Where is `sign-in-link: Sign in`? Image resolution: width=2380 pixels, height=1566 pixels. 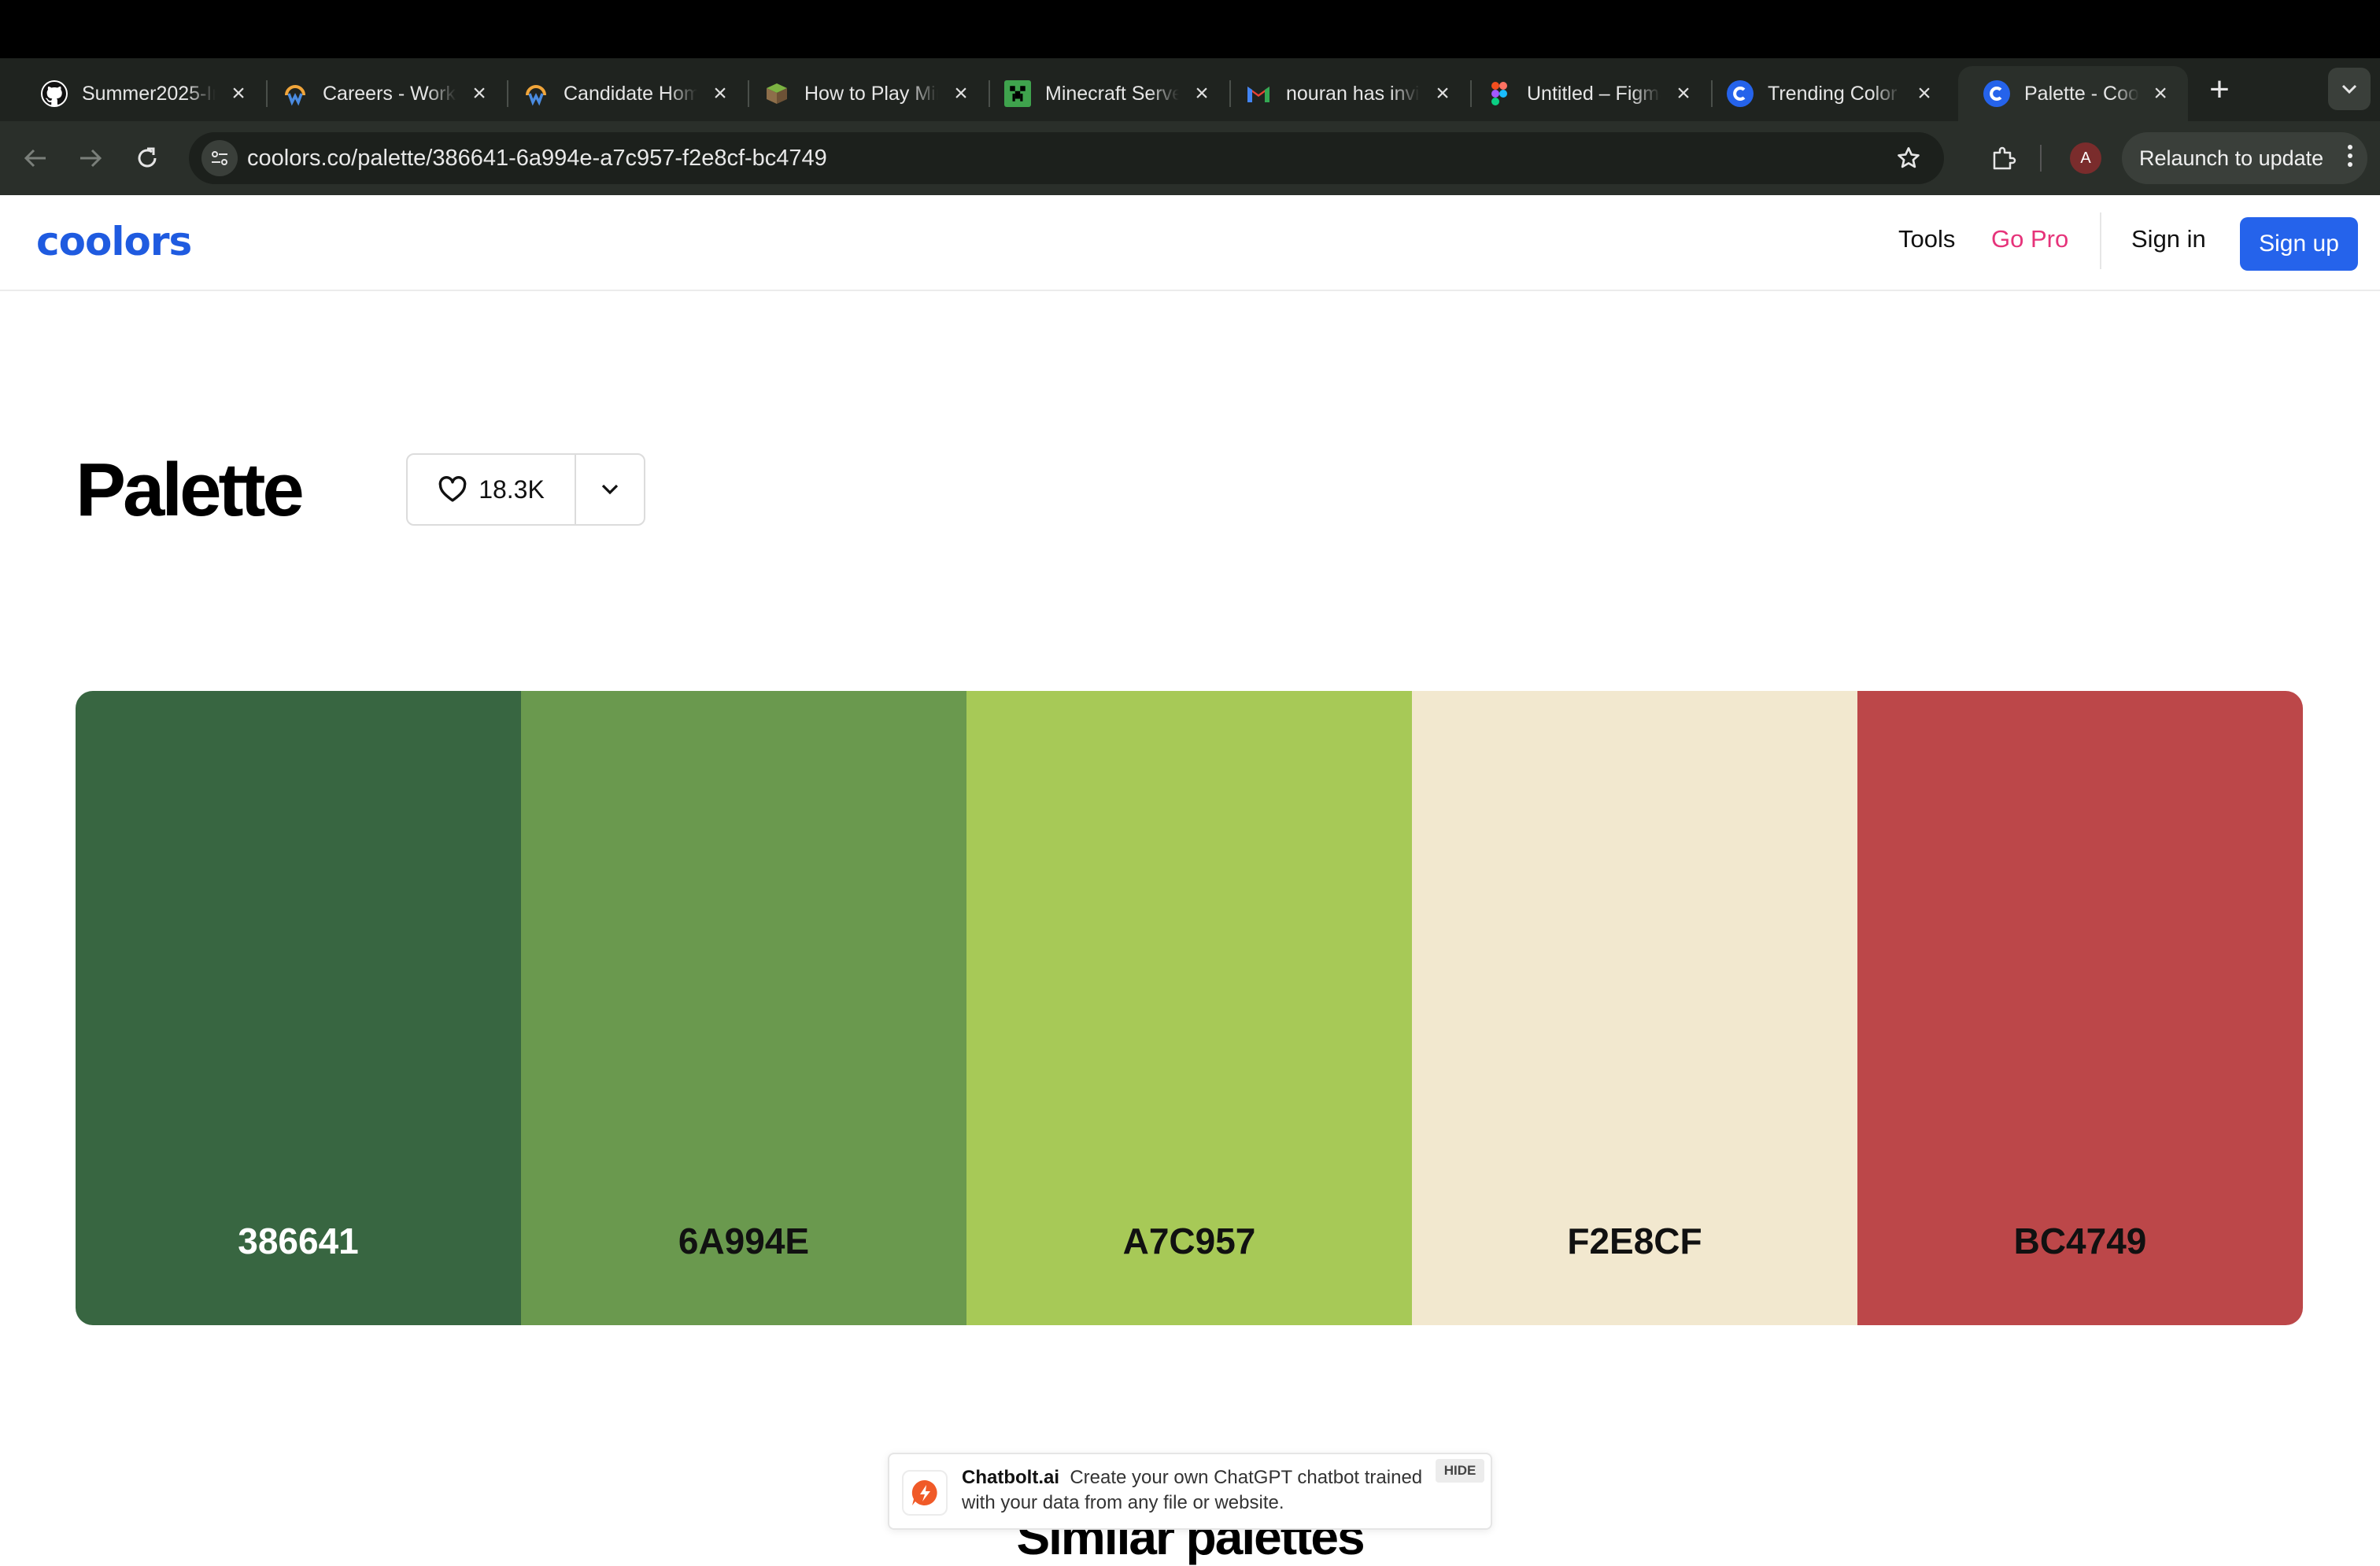 sign-in-link: Sign in is located at coordinates (2168, 239).